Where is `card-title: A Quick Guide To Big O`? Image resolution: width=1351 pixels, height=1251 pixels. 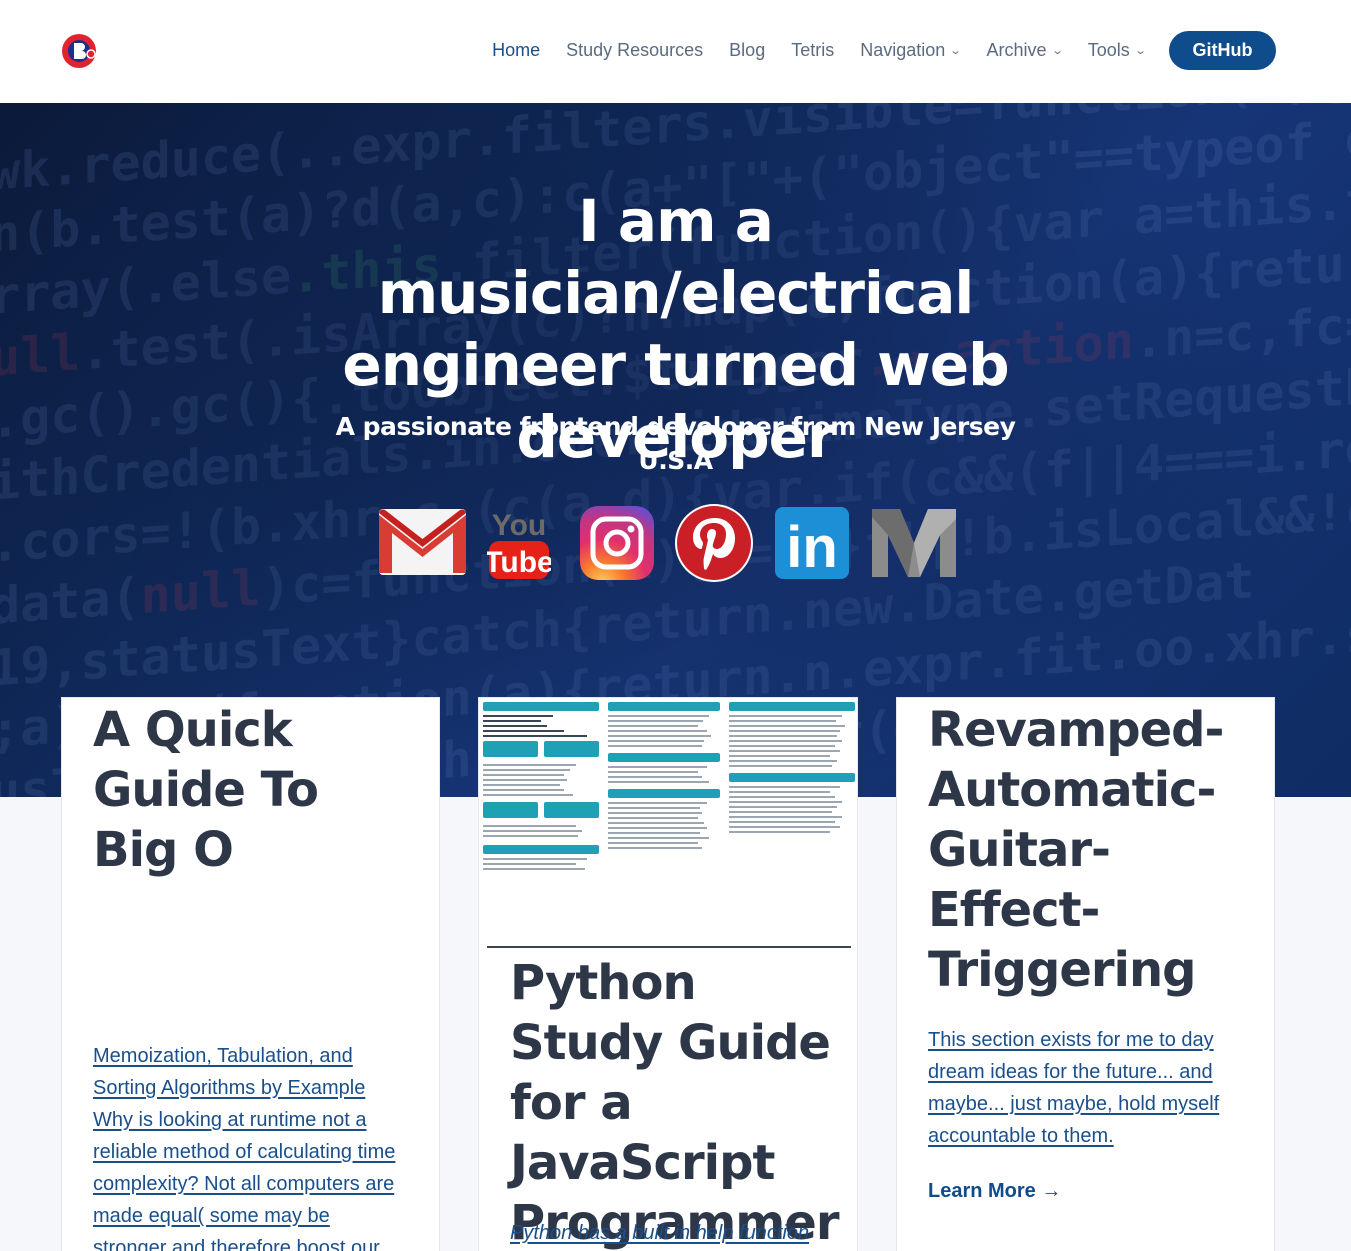
card-title: A Quick Guide To Big O is located at coordinates (253, 790).